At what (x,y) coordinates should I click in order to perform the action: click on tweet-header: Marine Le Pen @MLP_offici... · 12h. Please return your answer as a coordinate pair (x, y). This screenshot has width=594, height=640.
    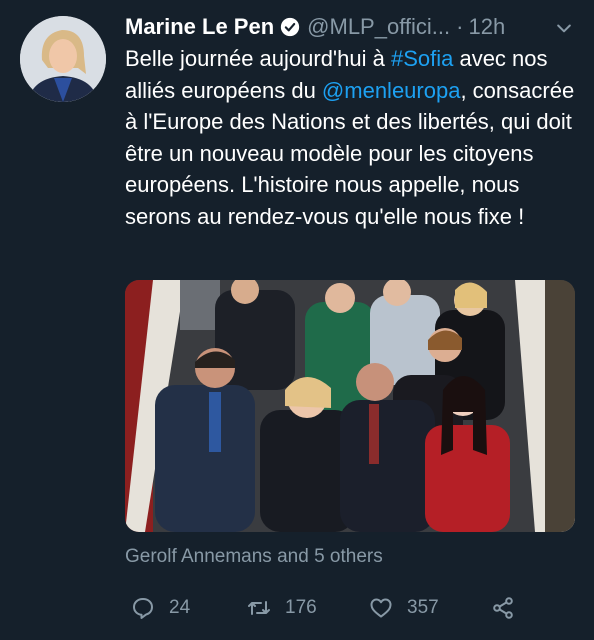
    Looking at the image, I should click on (350, 27).